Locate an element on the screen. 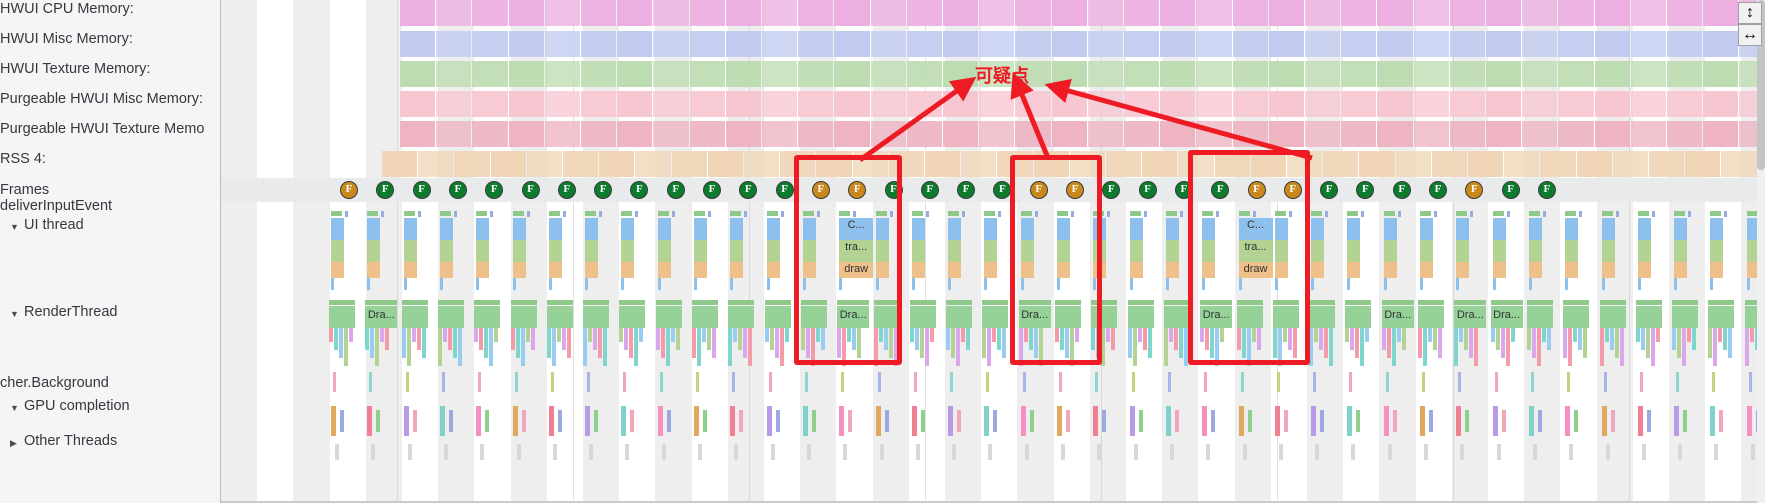 This screenshot has width=1765, height=503. counter-track-purgeable-hwui-texture is located at coordinates (993, 134).